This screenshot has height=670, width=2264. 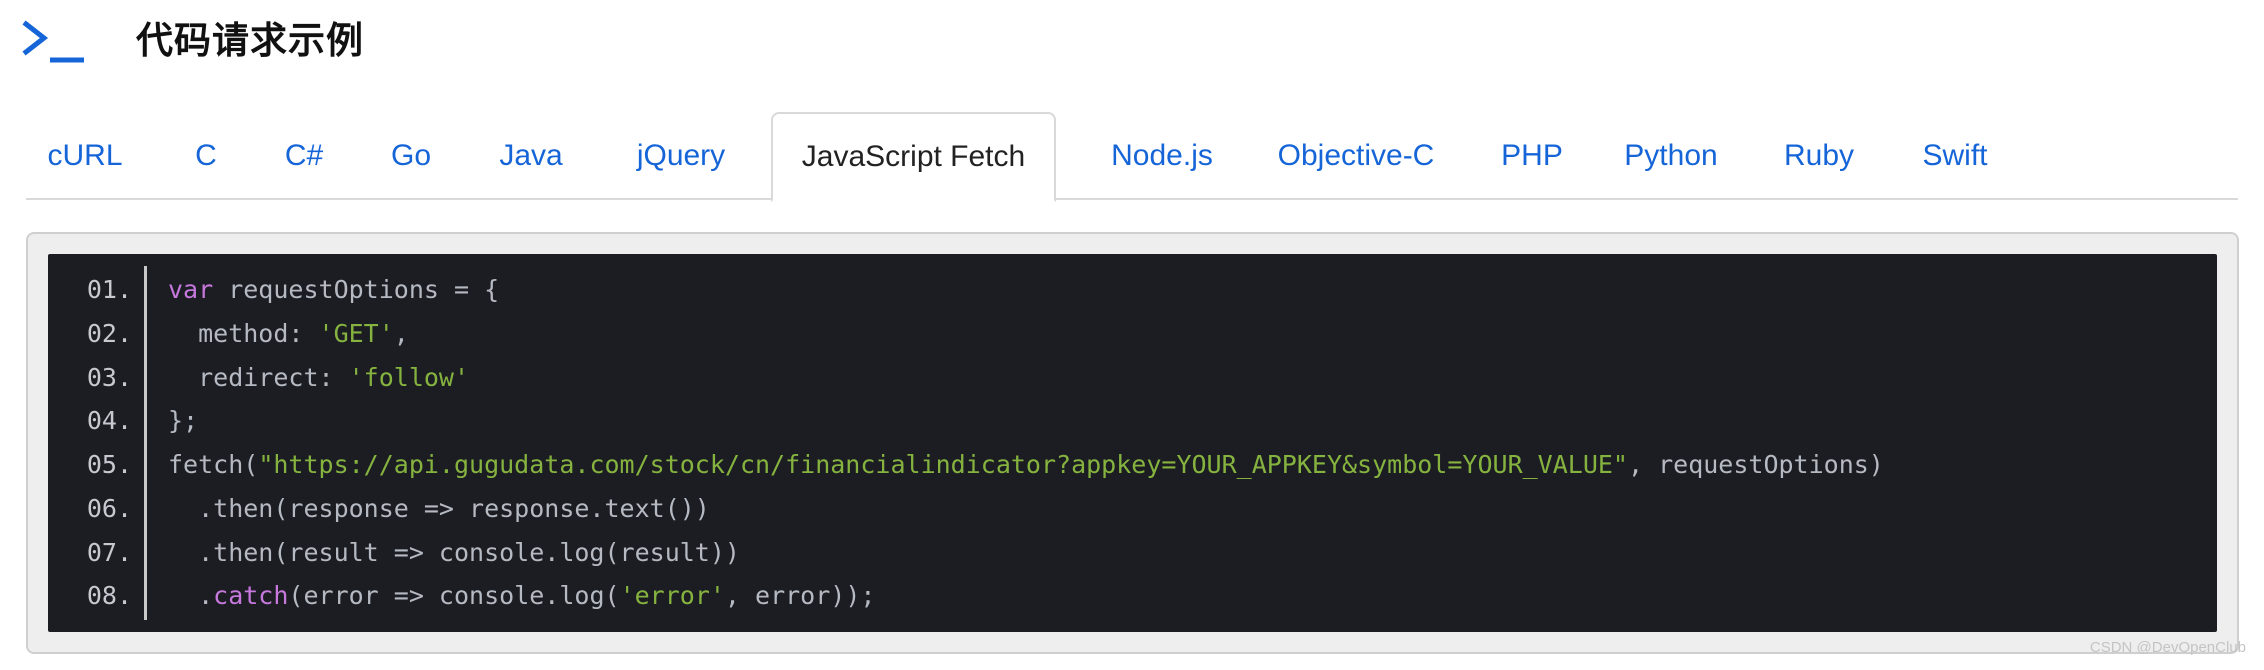 I want to click on code-line: 02. method: 'GET',, so click(x=1132, y=334).